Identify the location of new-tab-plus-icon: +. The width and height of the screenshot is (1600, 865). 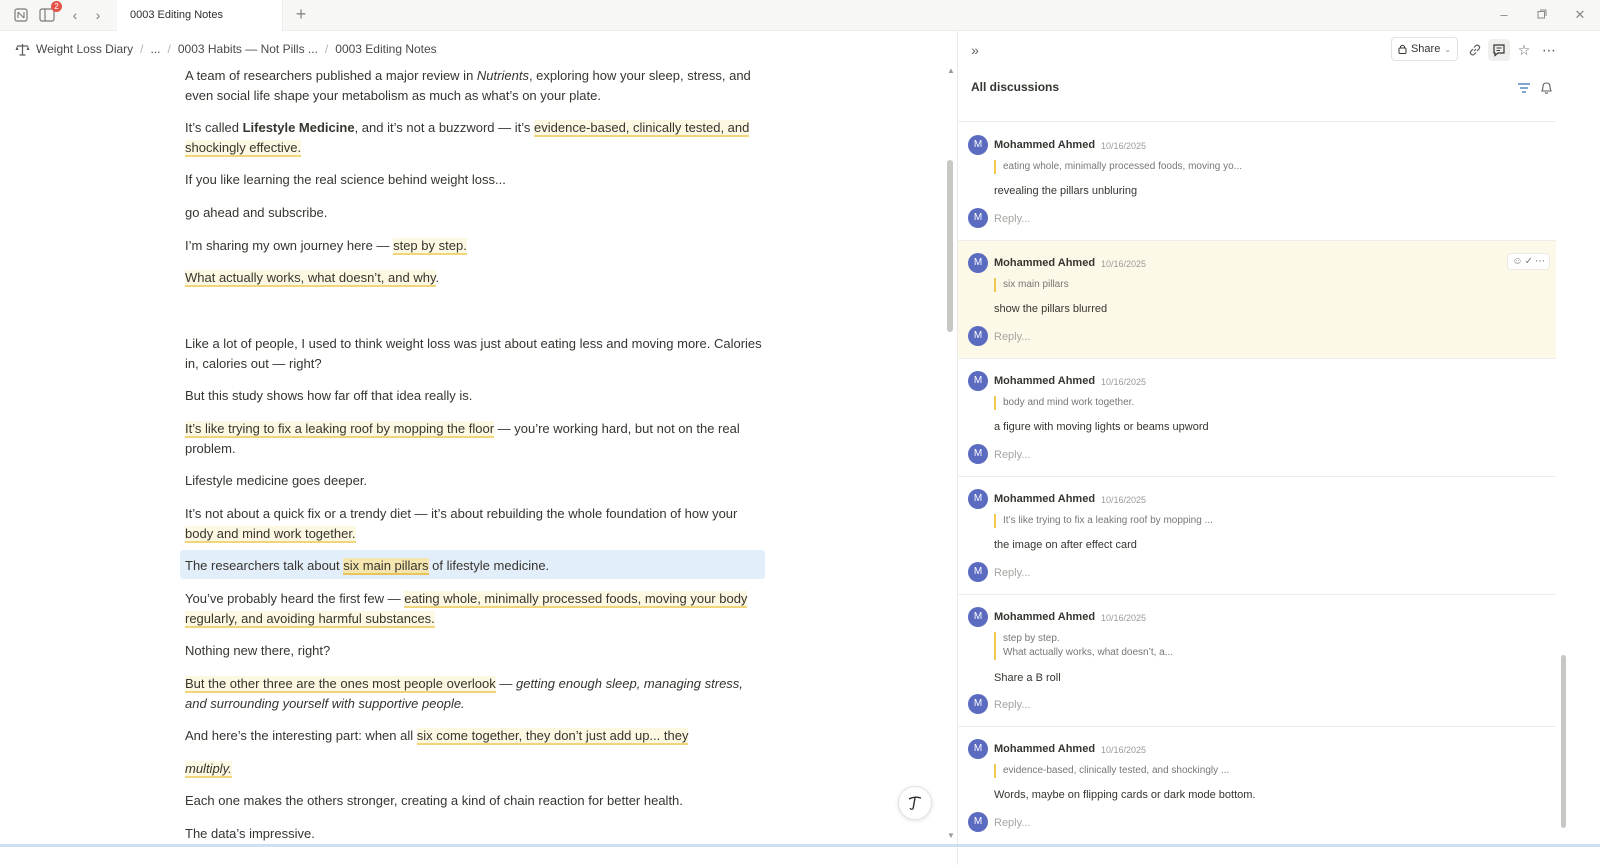
(301, 15).